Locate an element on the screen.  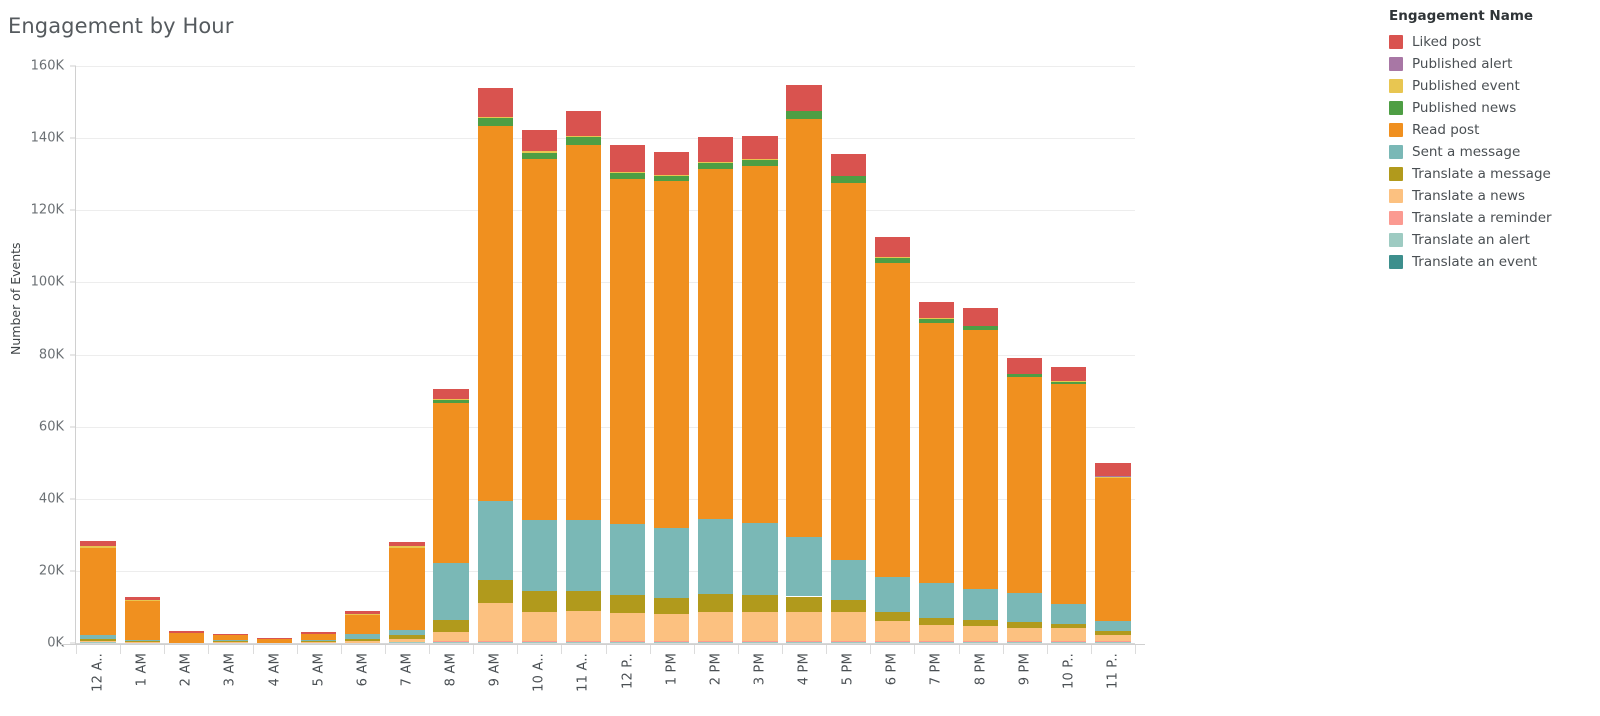
legend-item: Published alert is located at coordinates (1491, 64).